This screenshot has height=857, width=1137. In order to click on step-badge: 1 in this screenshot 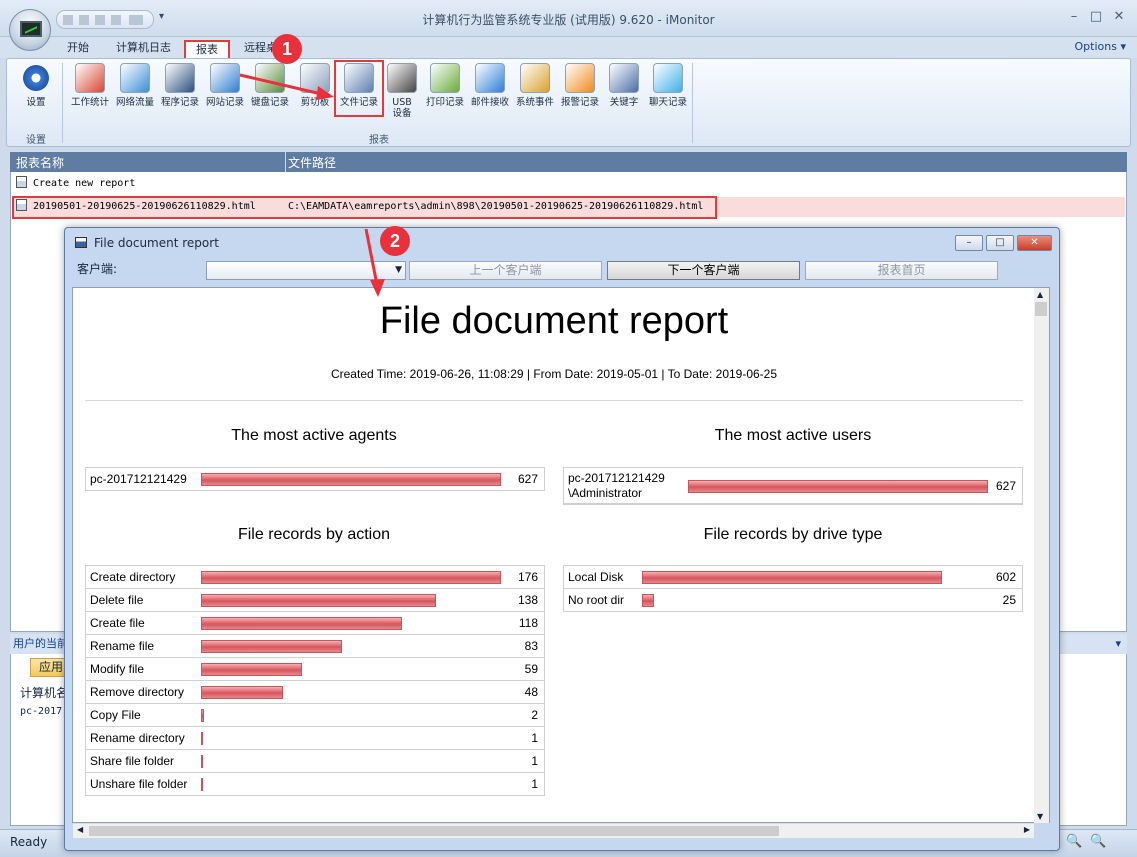, I will do `click(287, 49)`.